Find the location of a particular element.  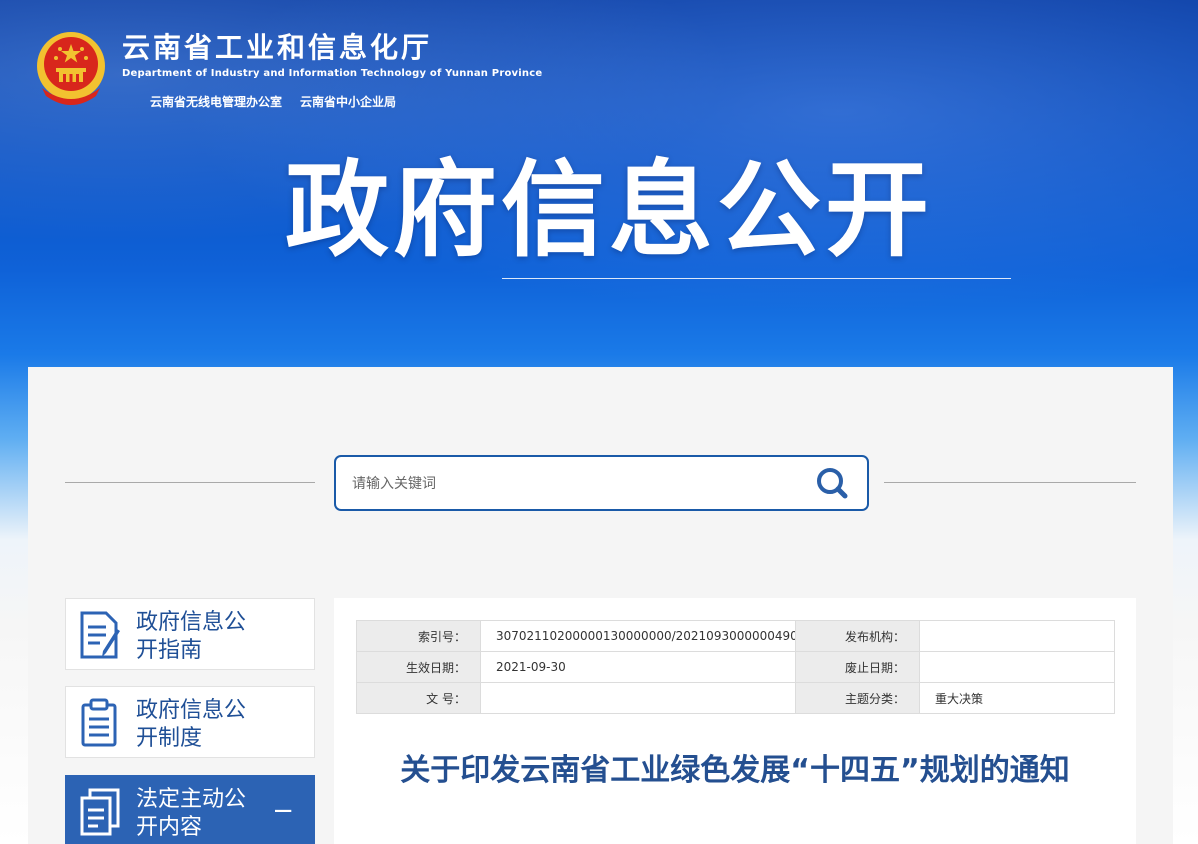

search-input is located at coordinates (572, 484).